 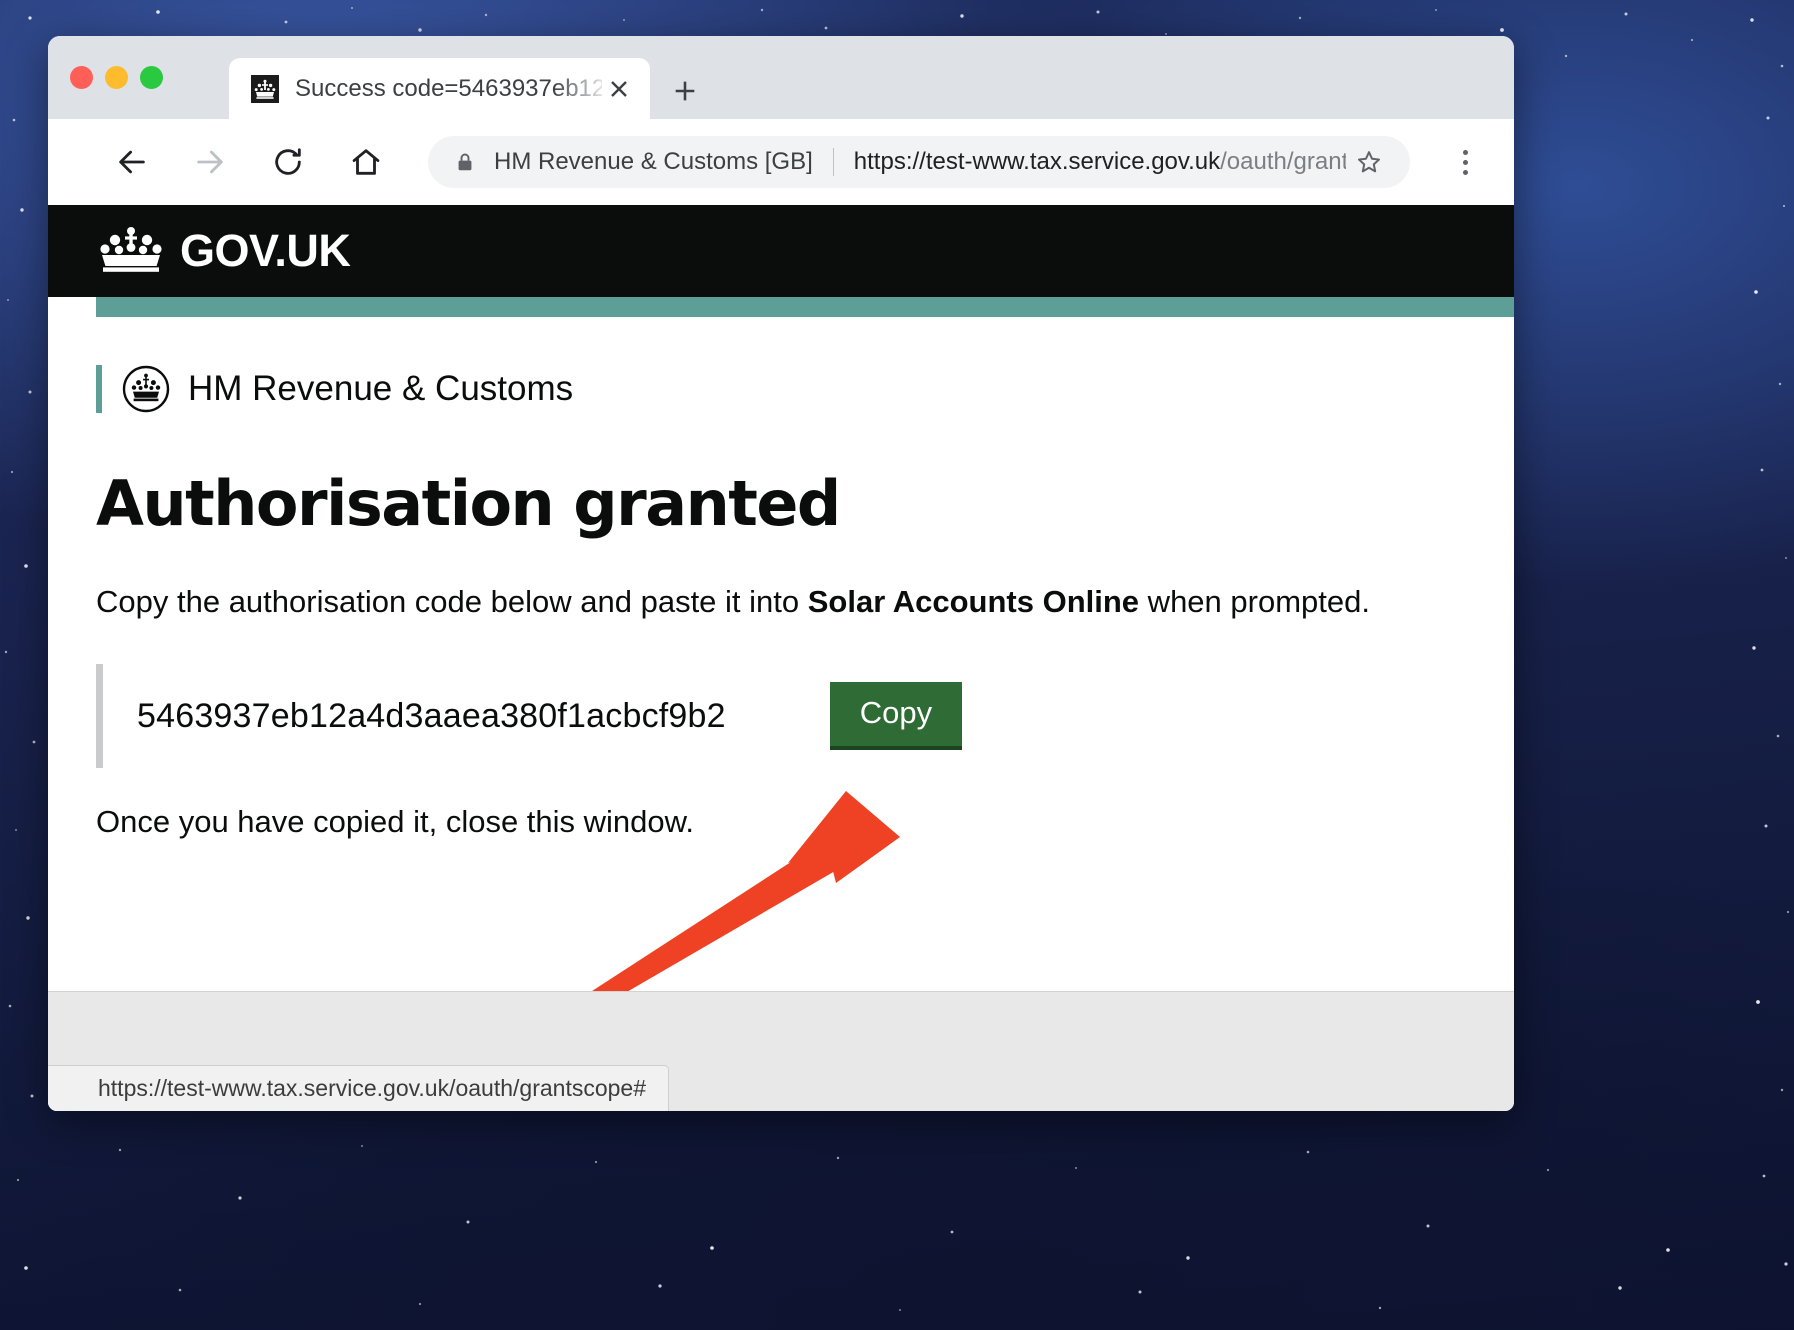 I want to click on service-identity-row: HM Revenue & Customs, so click(x=780, y=389).